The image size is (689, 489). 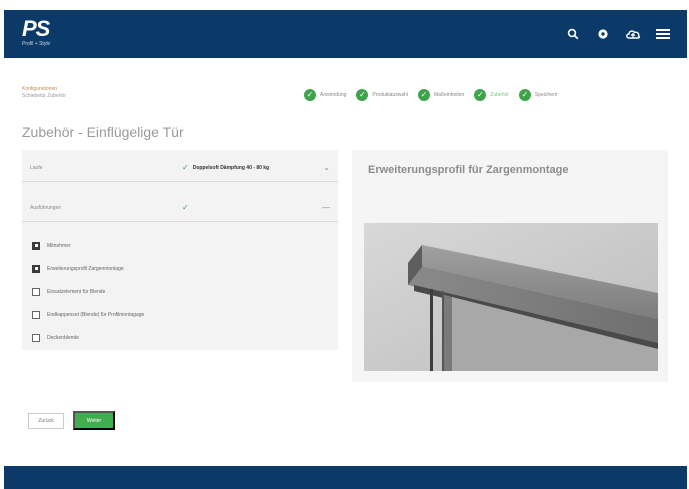 I want to click on footer-bar, so click(x=345, y=477).